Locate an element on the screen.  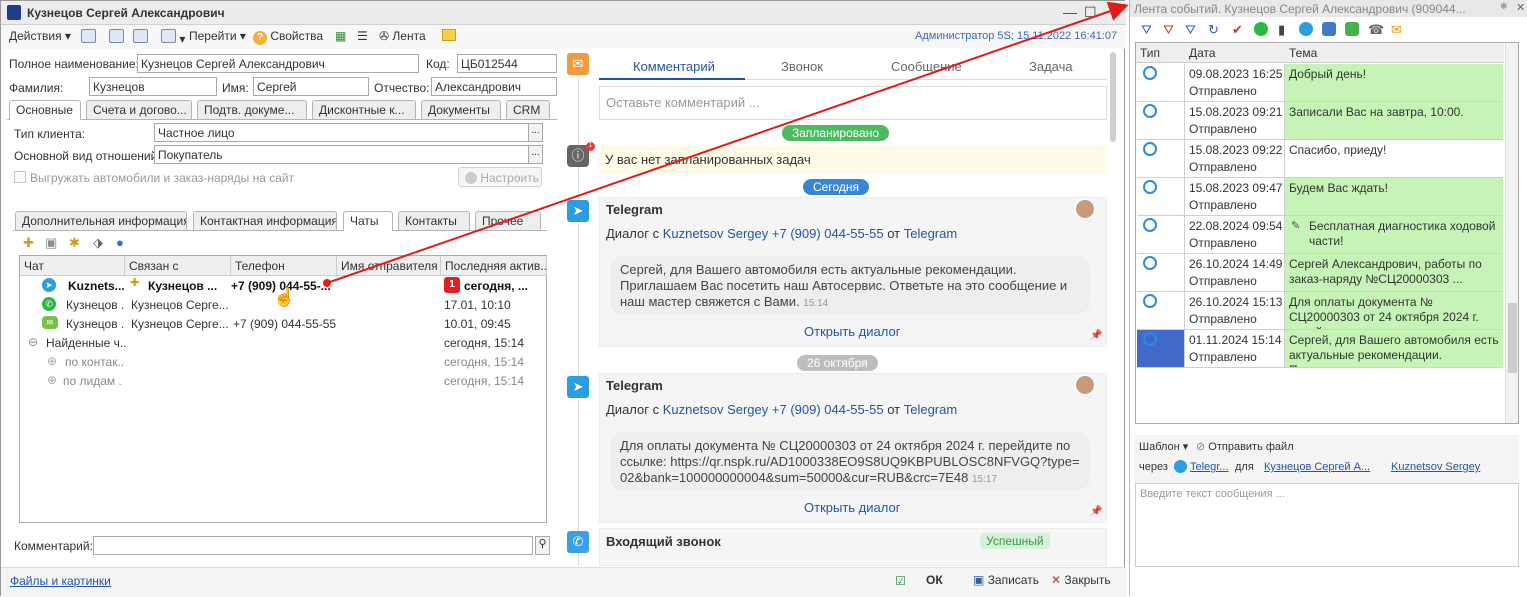
toolbar-icon-4: ▾ is located at coordinates (173, 37).